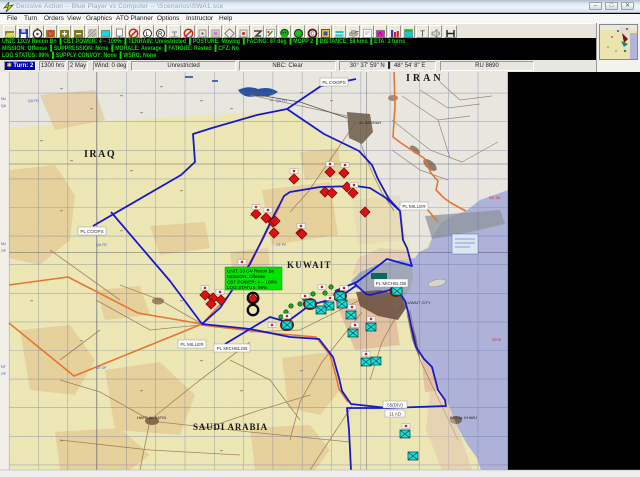  I want to click on svg-text: OF PF, so click(281, 245).